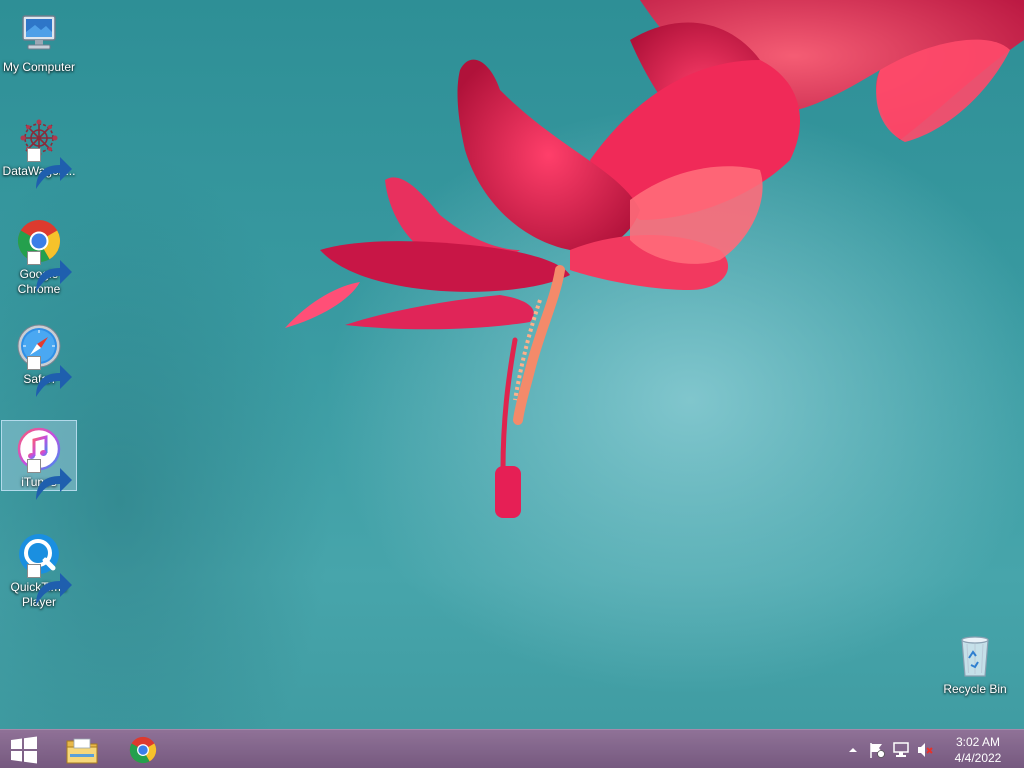  I want to click on computer-icon, so click(39, 32).